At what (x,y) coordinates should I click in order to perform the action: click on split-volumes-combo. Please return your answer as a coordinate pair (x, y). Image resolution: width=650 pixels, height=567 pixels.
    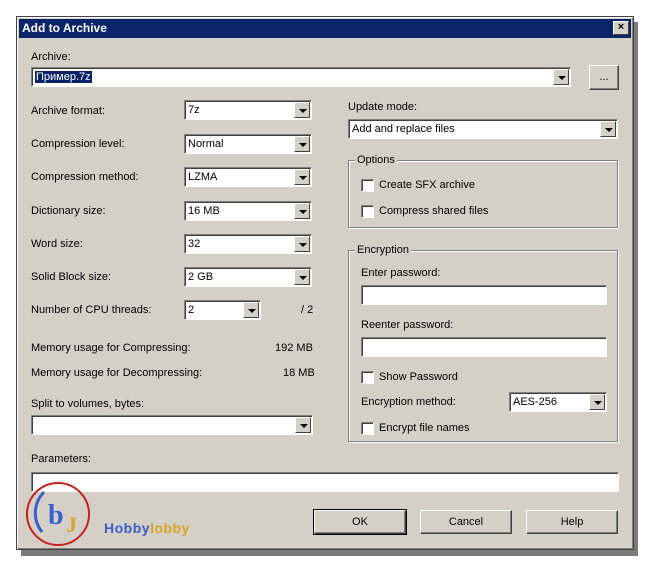
    Looking at the image, I should click on (172, 425).